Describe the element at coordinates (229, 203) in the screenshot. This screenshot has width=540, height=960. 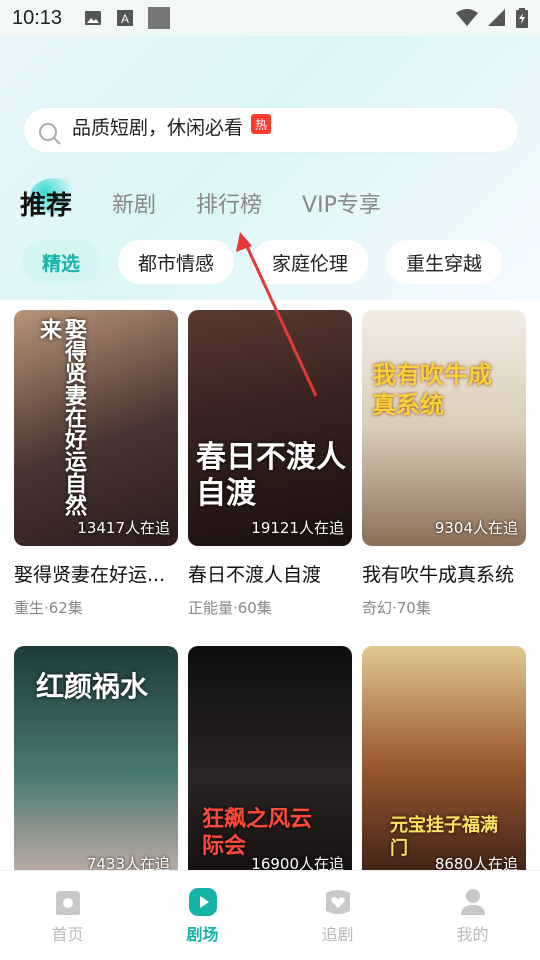
I see `tab-ranking: 排行榜` at that location.